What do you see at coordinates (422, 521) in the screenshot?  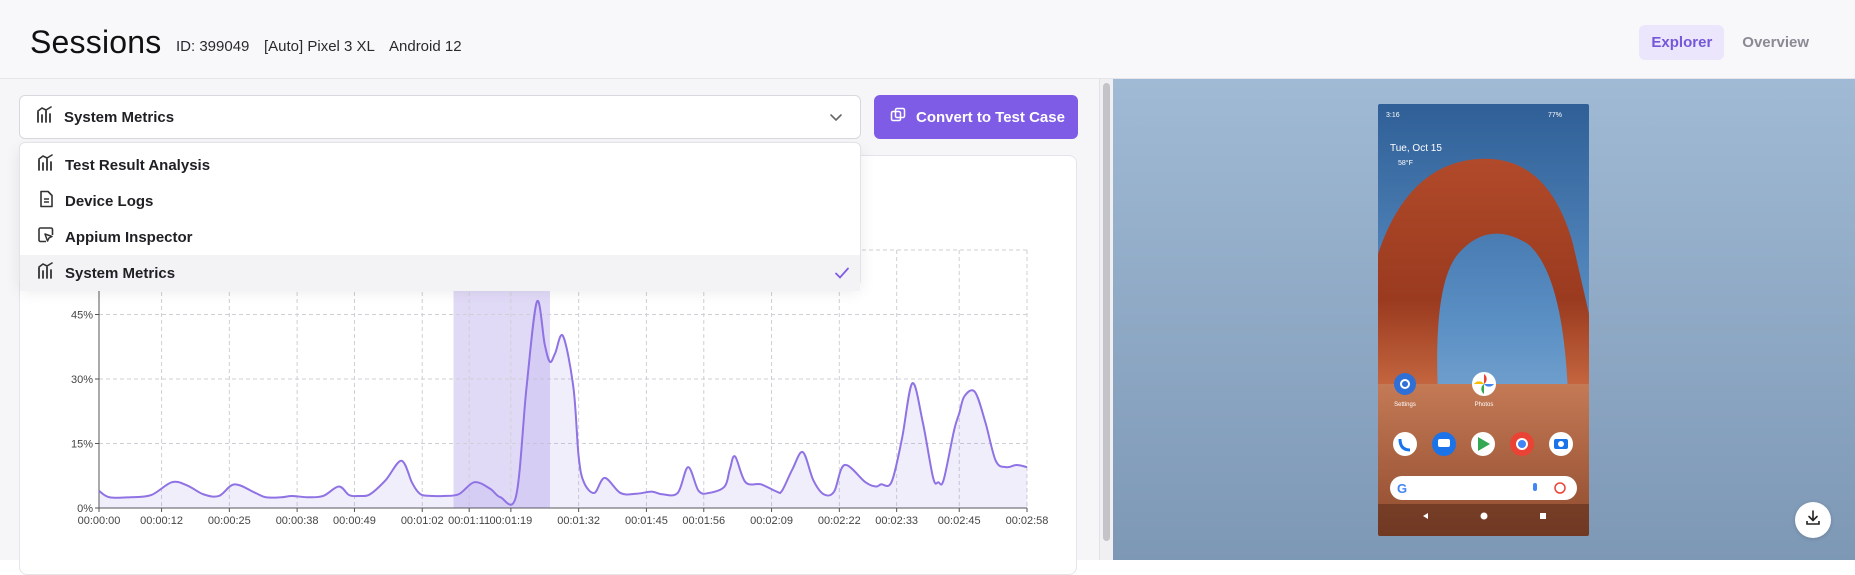 I see `x-tick-label: 00:01:02` at bounding box center [422, 521].